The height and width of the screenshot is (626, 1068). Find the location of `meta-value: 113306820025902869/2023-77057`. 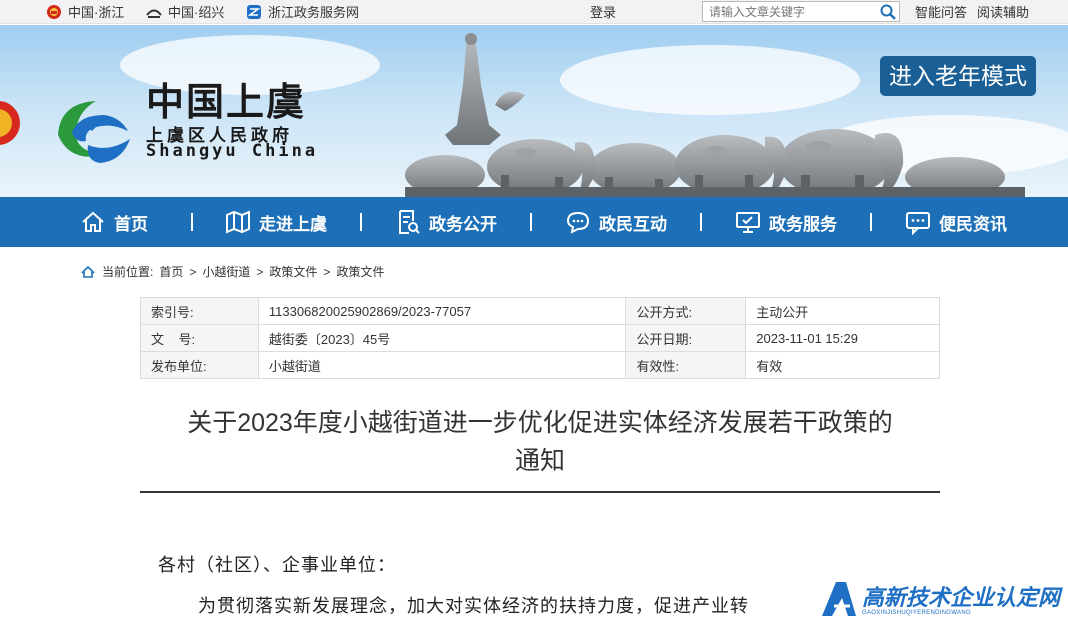

meta-value: 113306820025902869/2023-77057 is located at coordinates (442, 311).